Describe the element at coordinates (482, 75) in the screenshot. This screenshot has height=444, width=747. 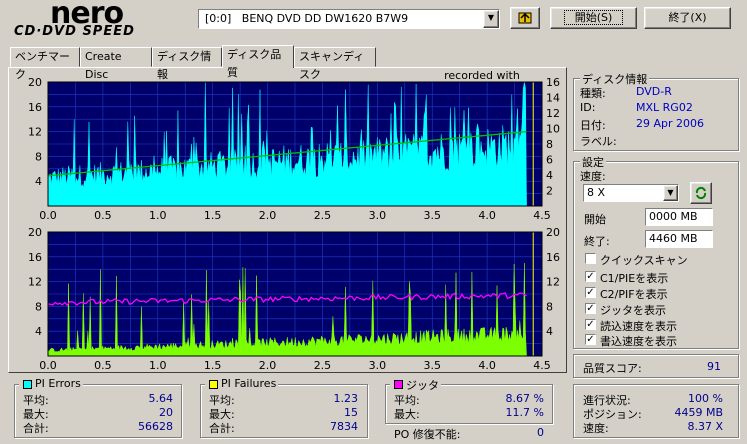
I see `recorded-with-label: recorded with` at that location.